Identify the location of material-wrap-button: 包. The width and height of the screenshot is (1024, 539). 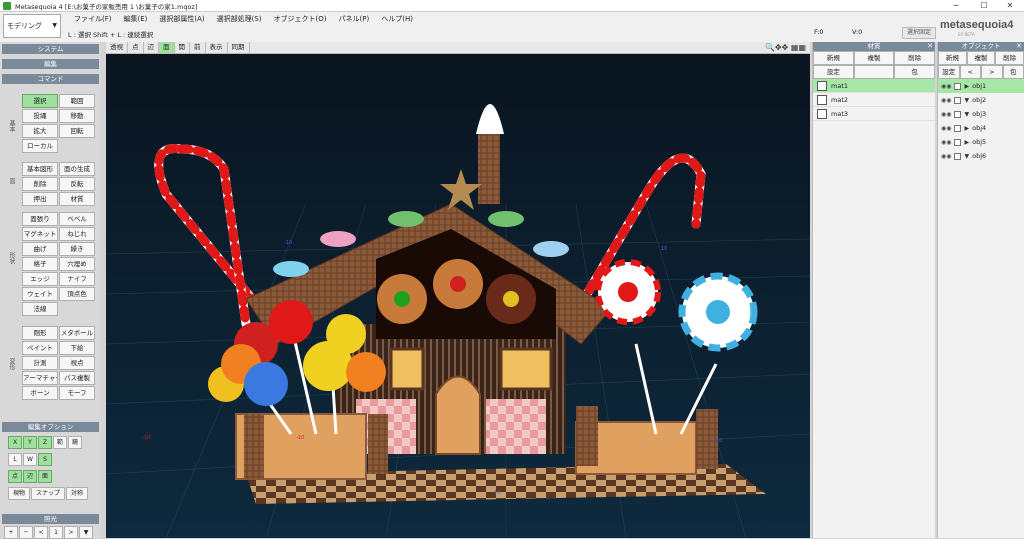
(914, 72).